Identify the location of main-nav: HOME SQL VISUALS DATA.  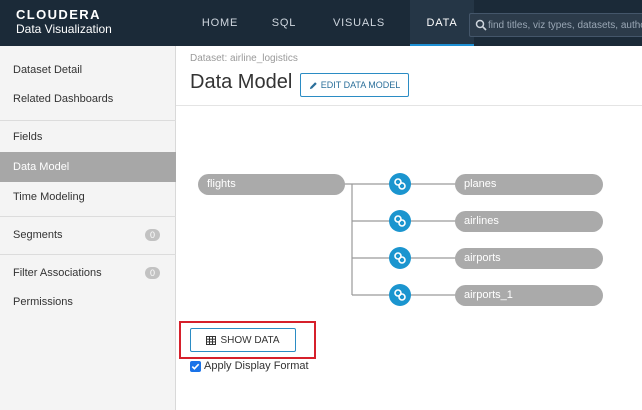
(330, 23).